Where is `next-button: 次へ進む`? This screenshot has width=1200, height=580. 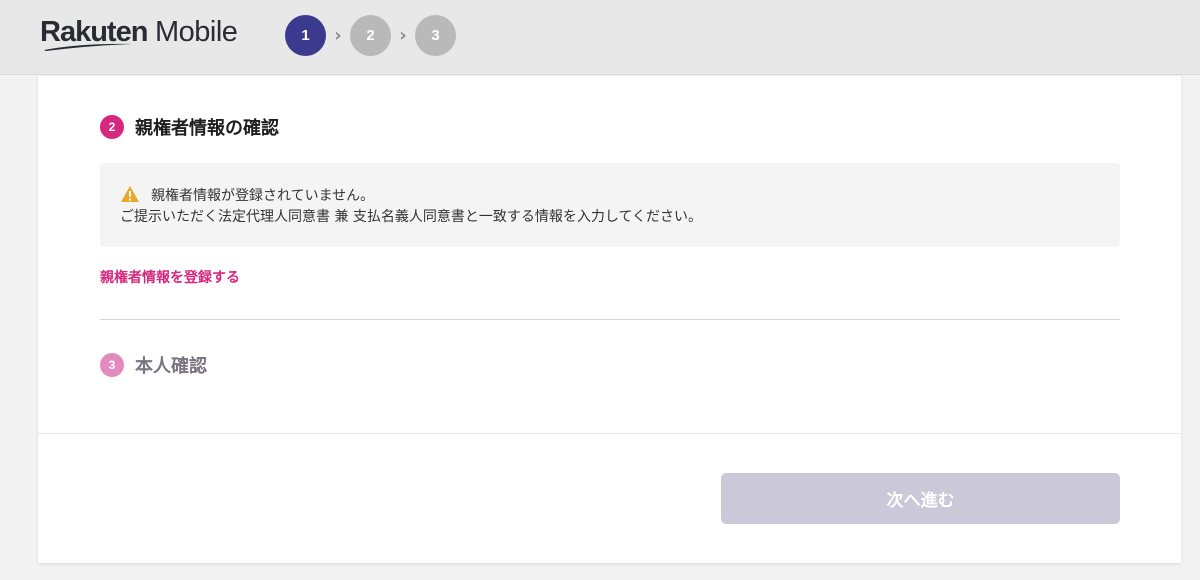 next-button: 次へ進む is located at coordinates (920, 498).